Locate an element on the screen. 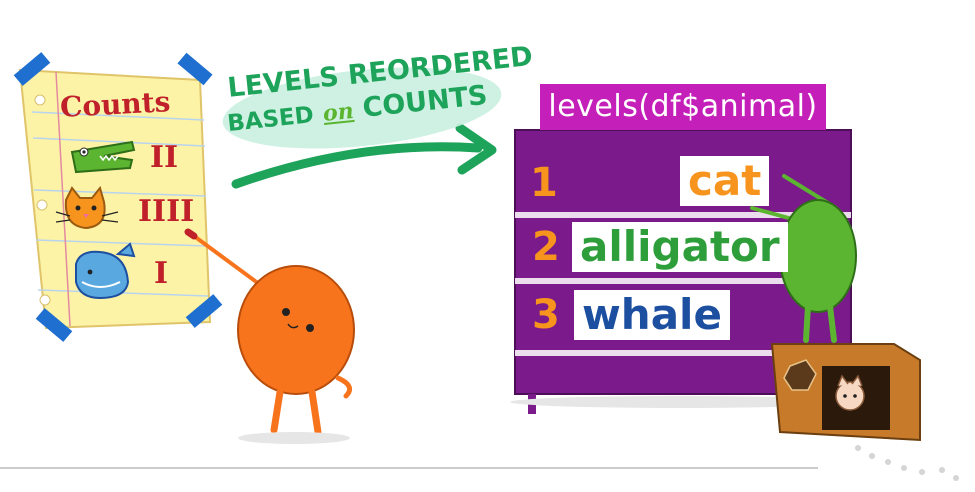  tally-whale: I is located at coordinates (161, 273).